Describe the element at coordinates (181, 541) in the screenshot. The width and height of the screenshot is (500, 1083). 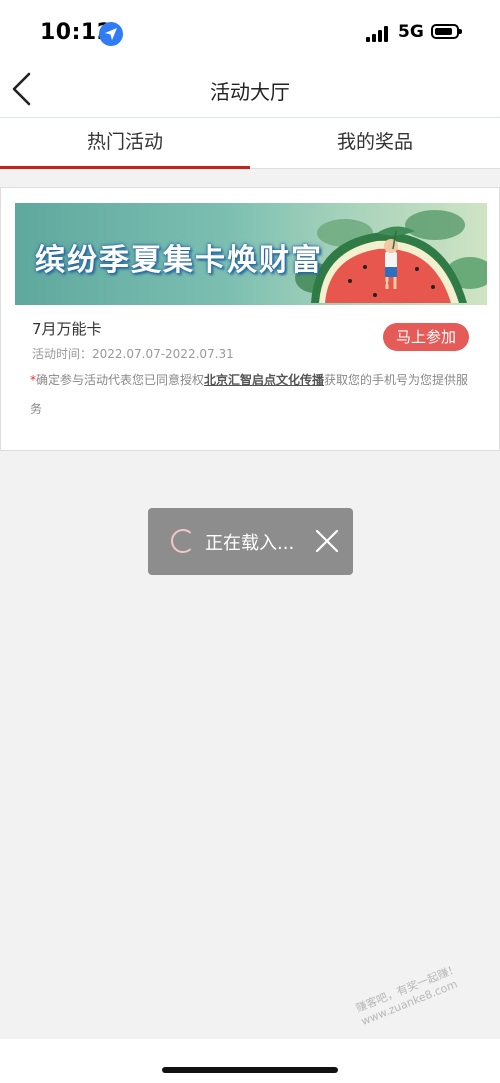
I see `loading-spinner-icon` at that location.